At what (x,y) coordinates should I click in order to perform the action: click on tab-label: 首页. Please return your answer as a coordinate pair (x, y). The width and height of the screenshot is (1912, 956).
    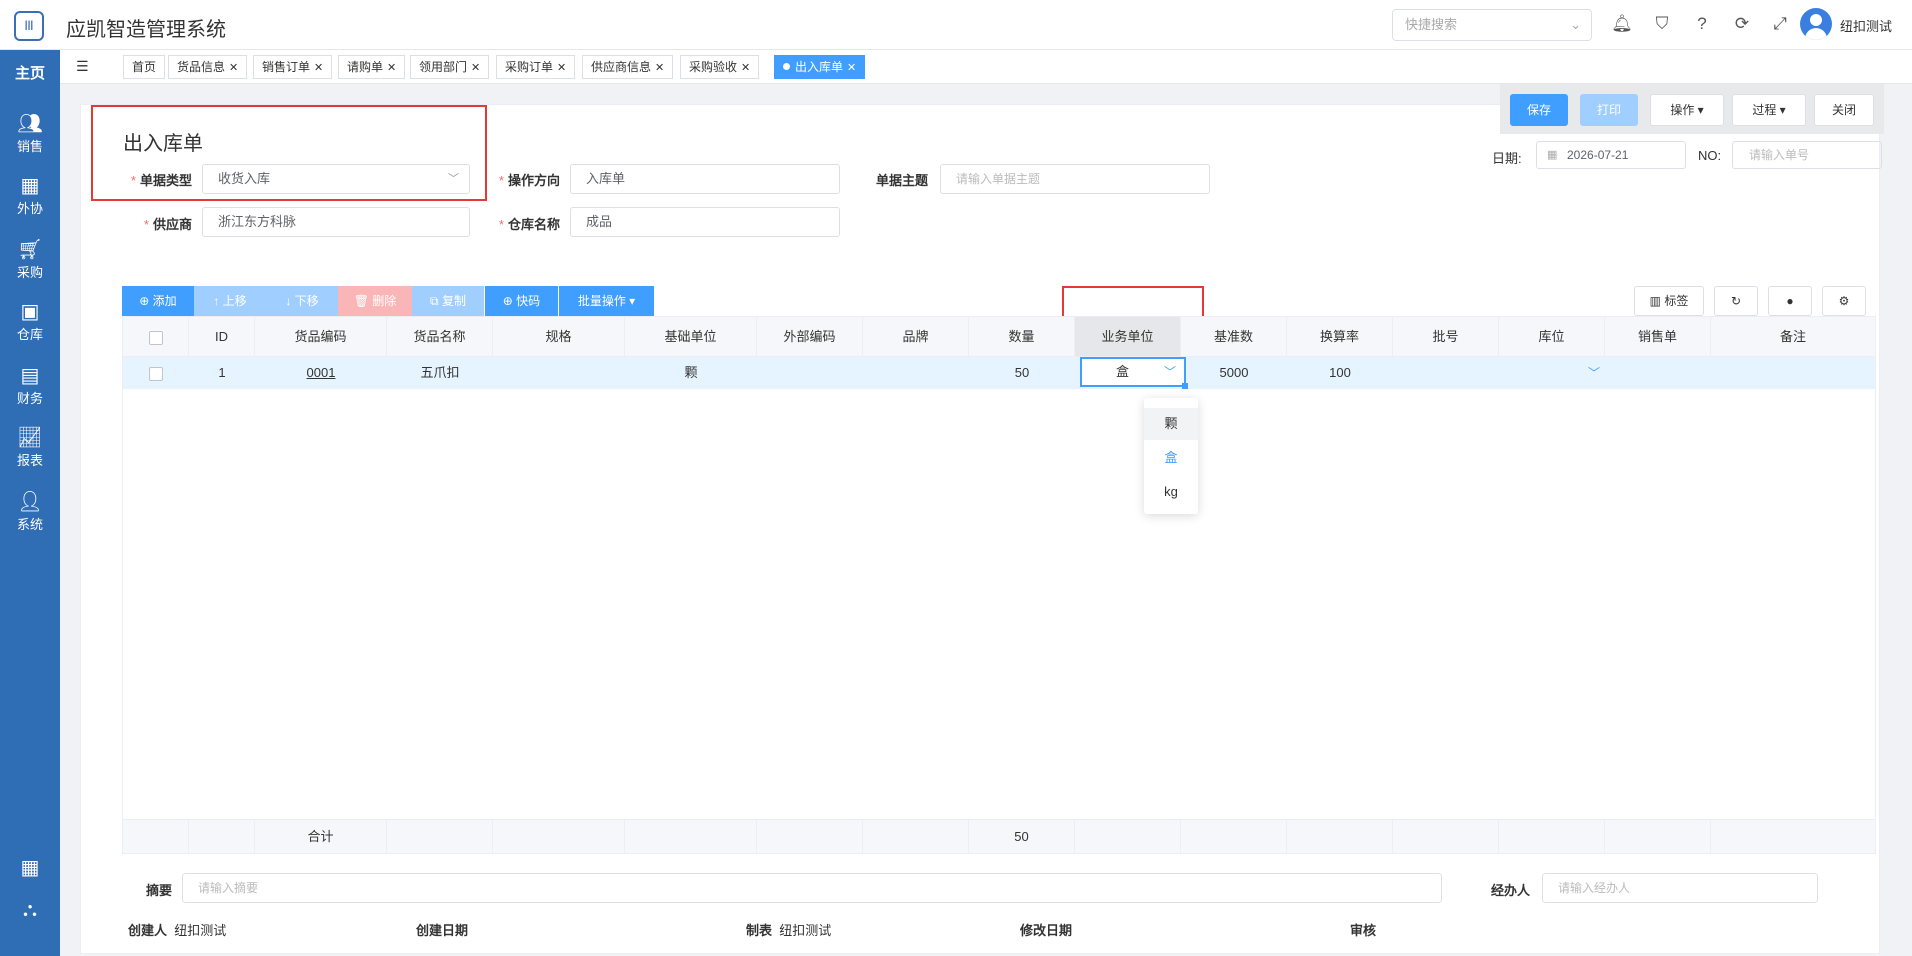
    Looking at the image, I should click on (144, 67).